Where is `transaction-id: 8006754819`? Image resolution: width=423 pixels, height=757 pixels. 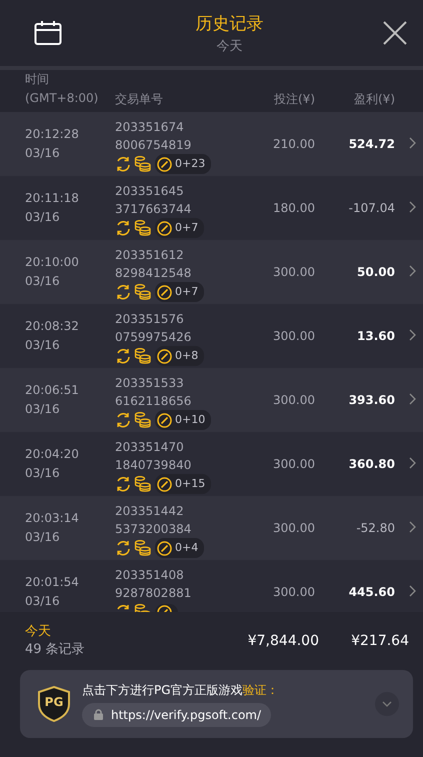 transaction-id: 8006754819 is located at coordinates (153, 145).